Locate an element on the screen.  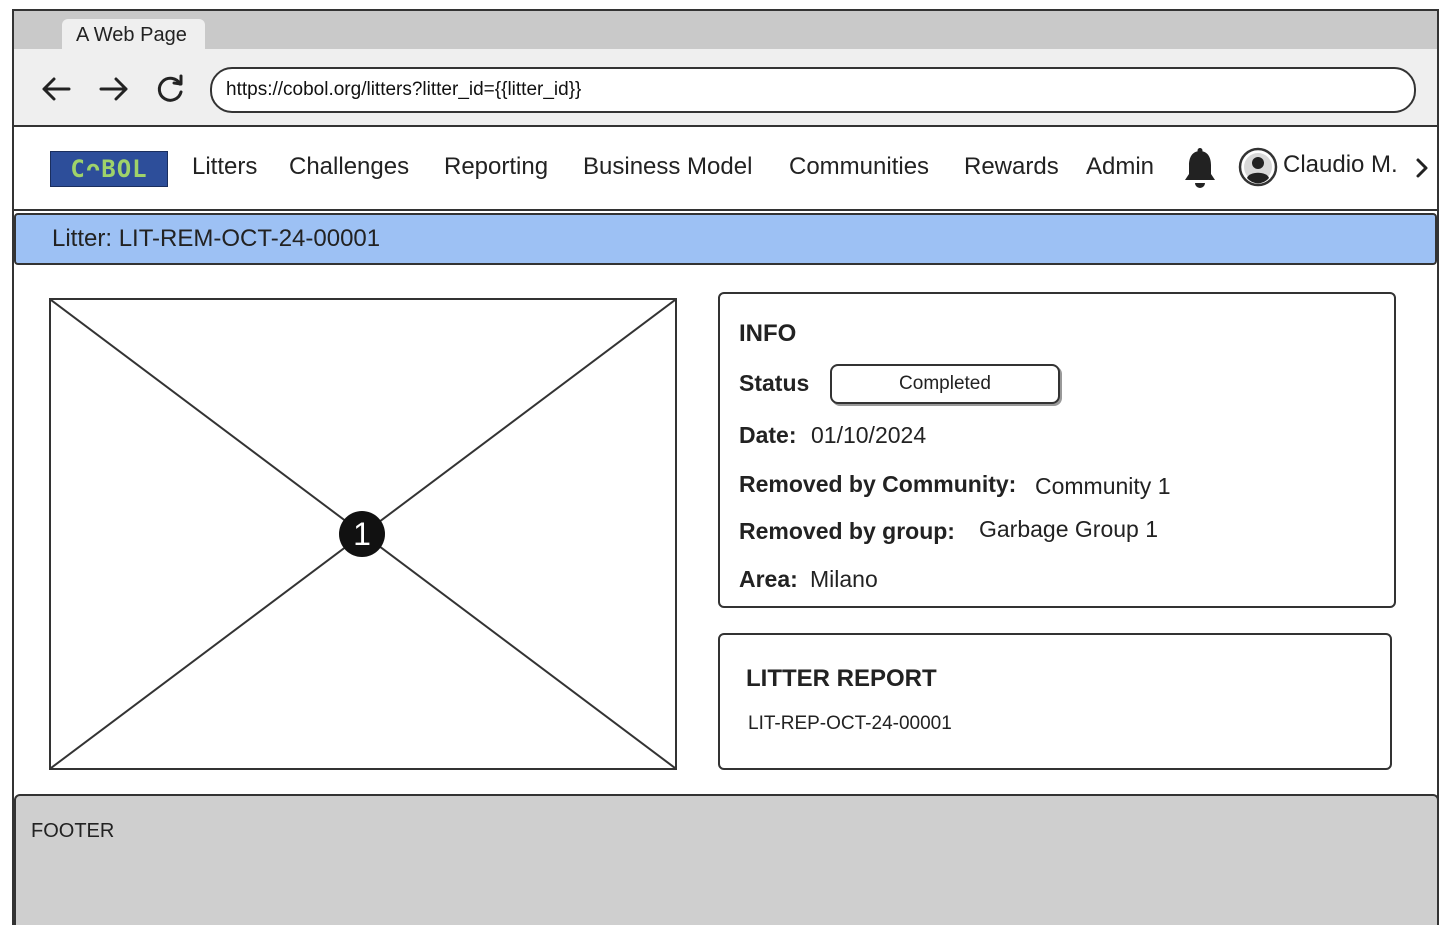
forward-arrow-icon is located at coordinates (114, 89).